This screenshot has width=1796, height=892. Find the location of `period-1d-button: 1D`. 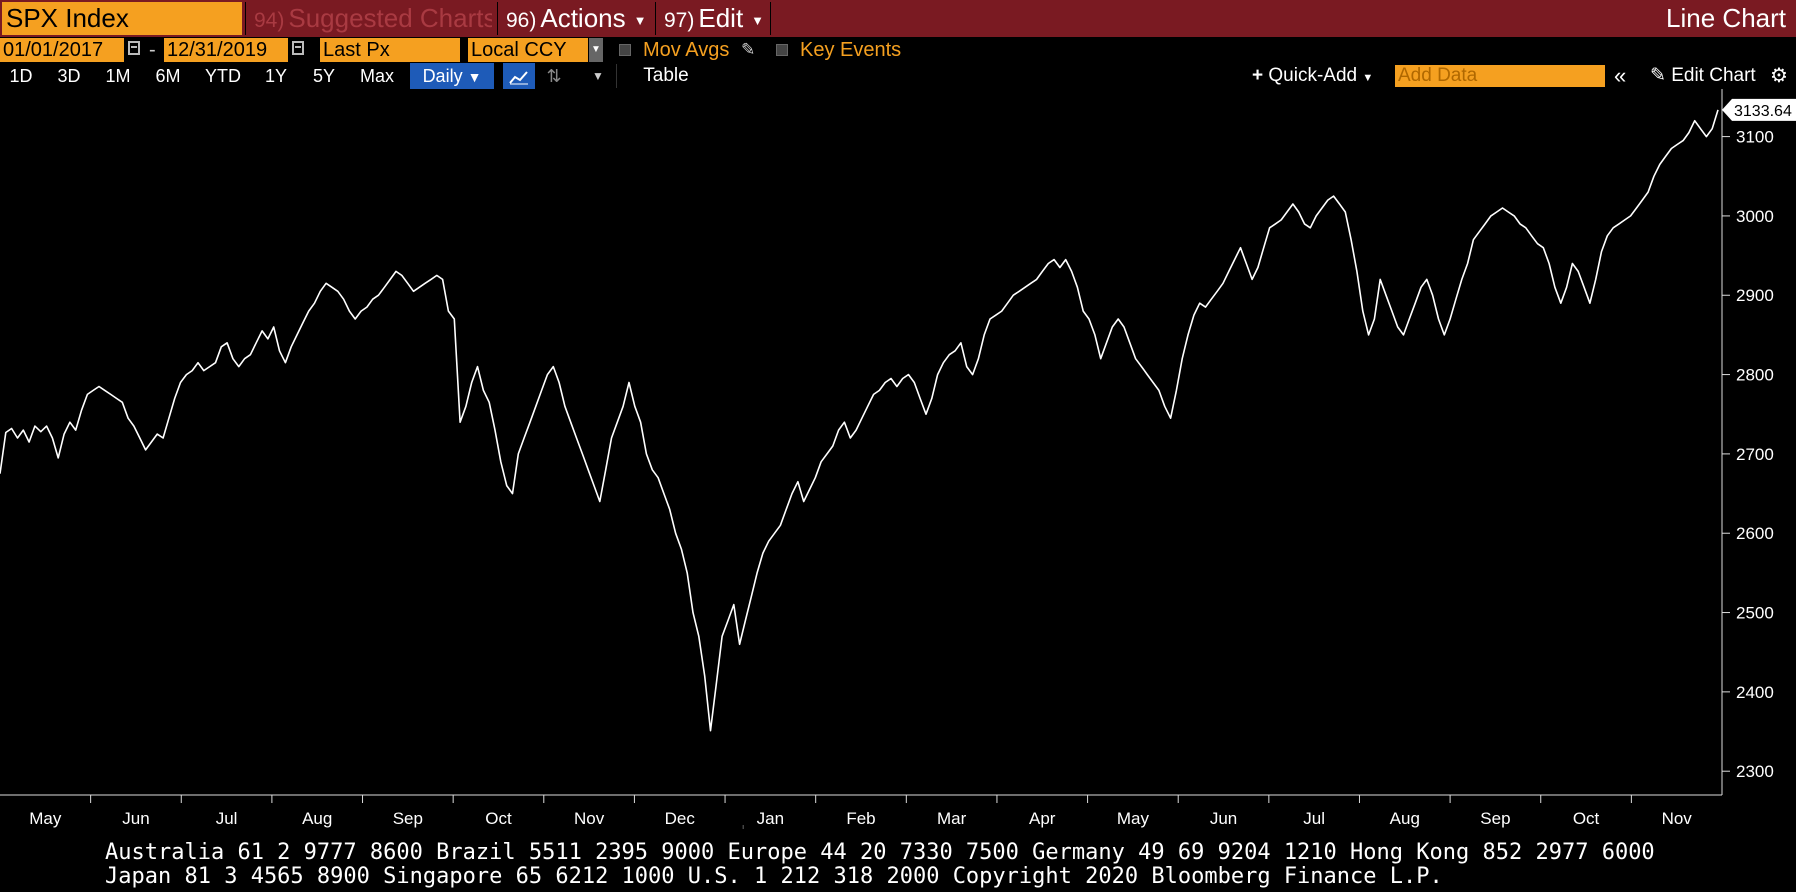

period-1d-button: 1D is located at coordinates (21, 76).